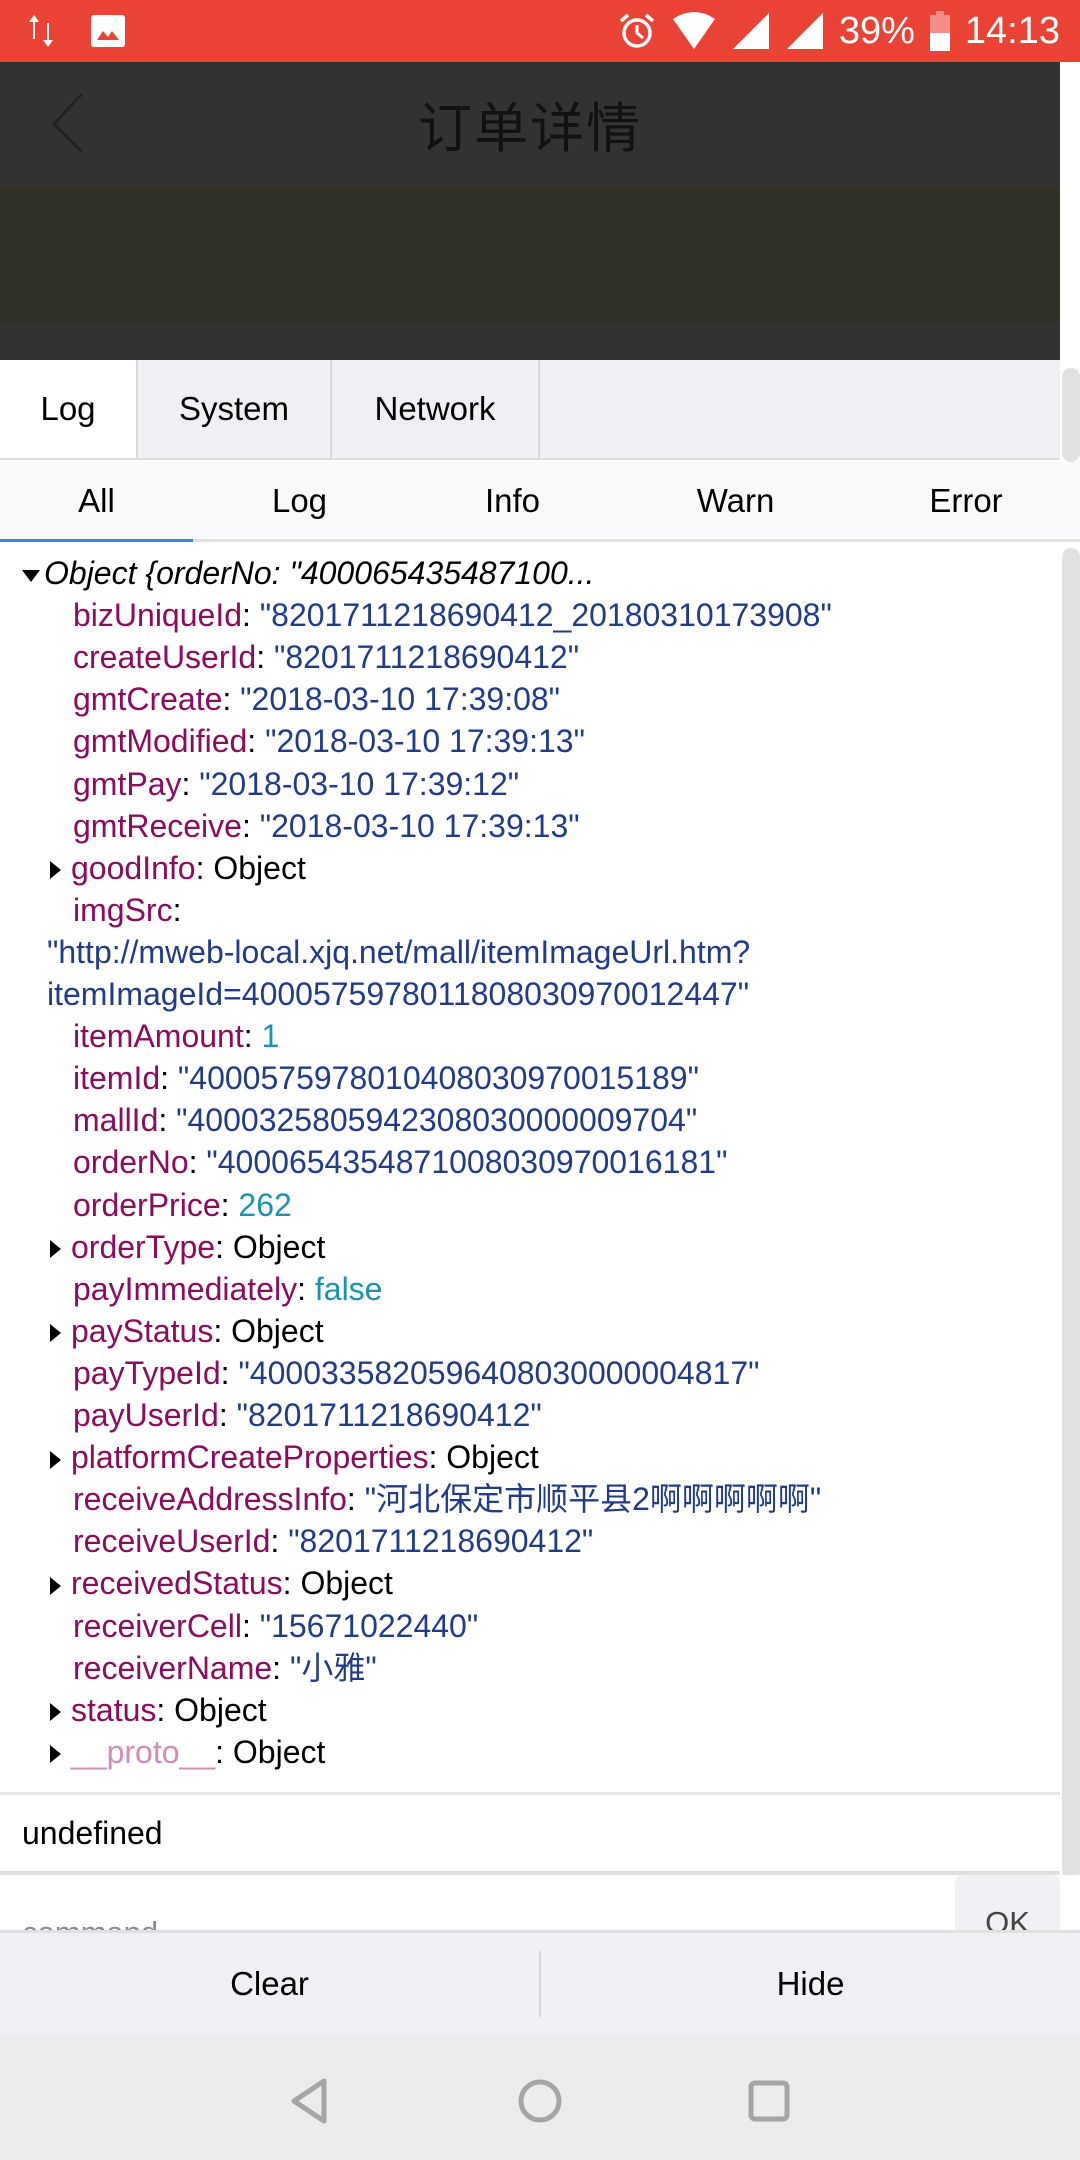  What do you see at coordinates (116, 1120) in the screenshot?
I see `entry-key: mallId` at bounding box center [116, 1120].